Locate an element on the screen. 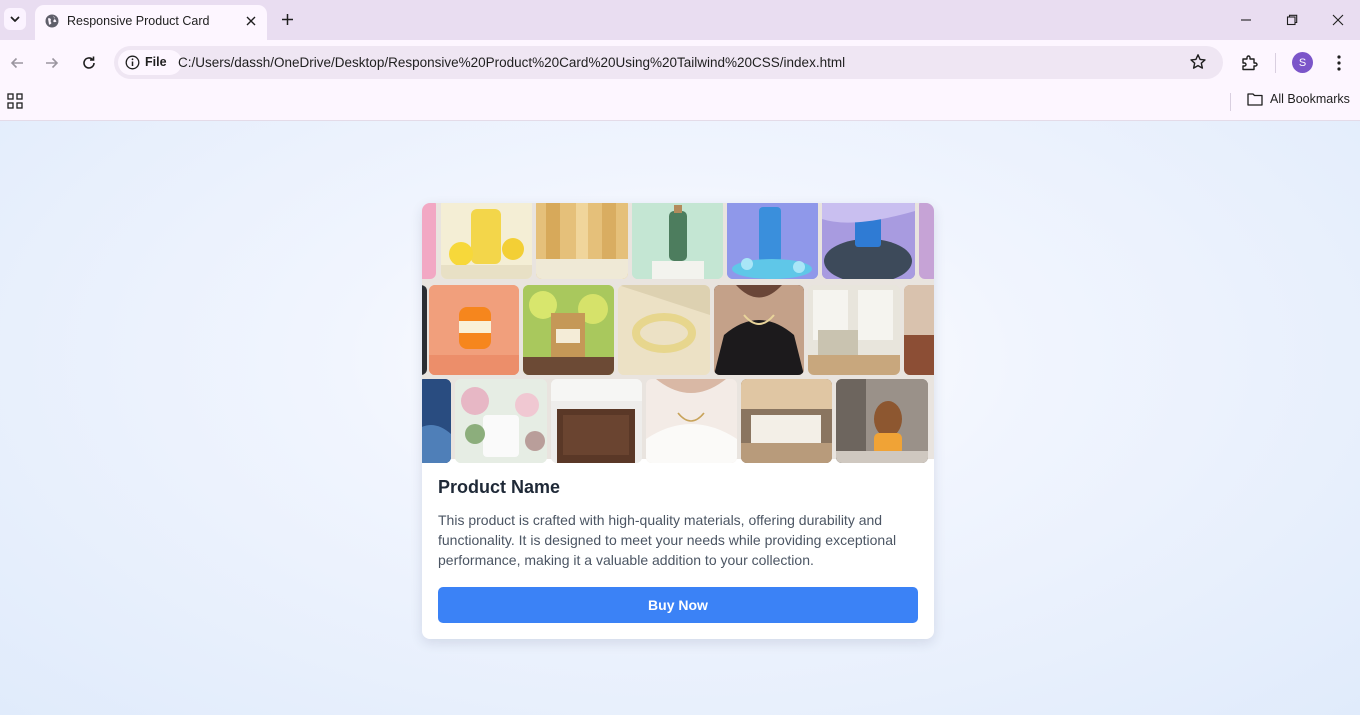  chevron-down-icon is located at coordinates (15, 19).